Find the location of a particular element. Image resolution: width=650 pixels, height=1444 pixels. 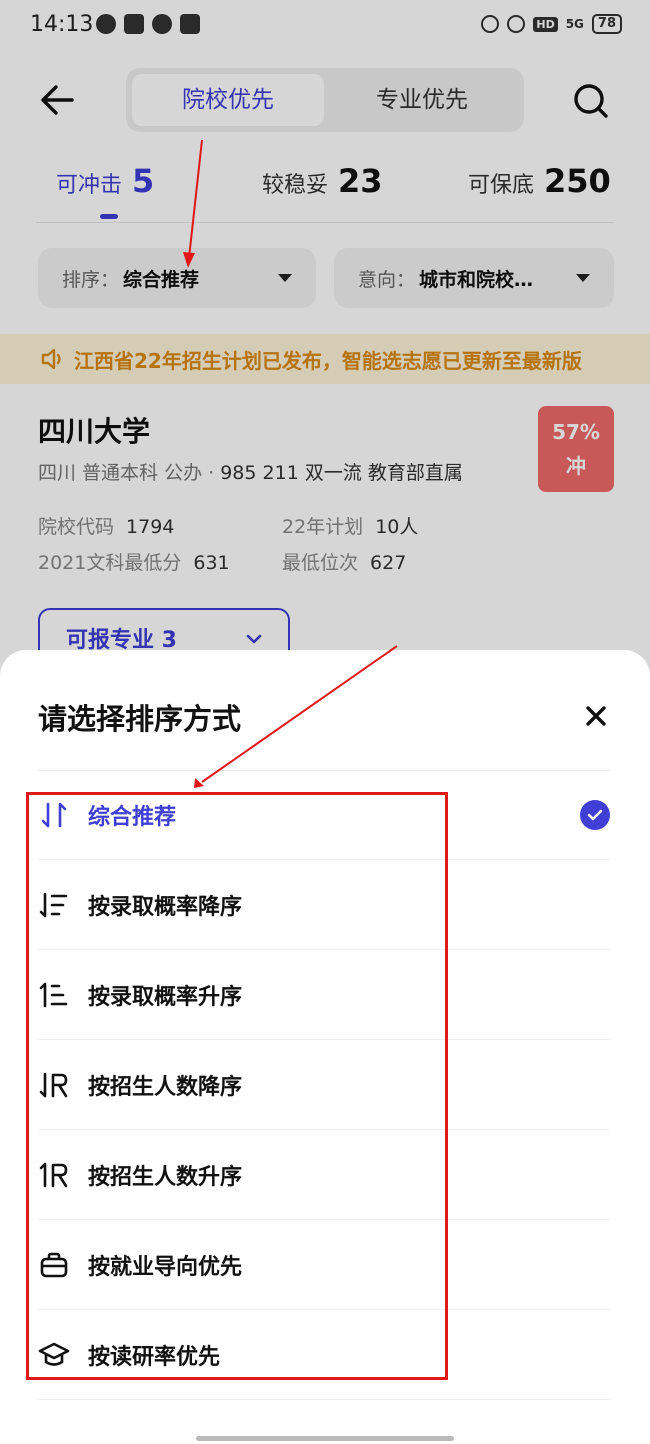

sheet-title: 请选择排序方式 is located at coordinates (140, 719).